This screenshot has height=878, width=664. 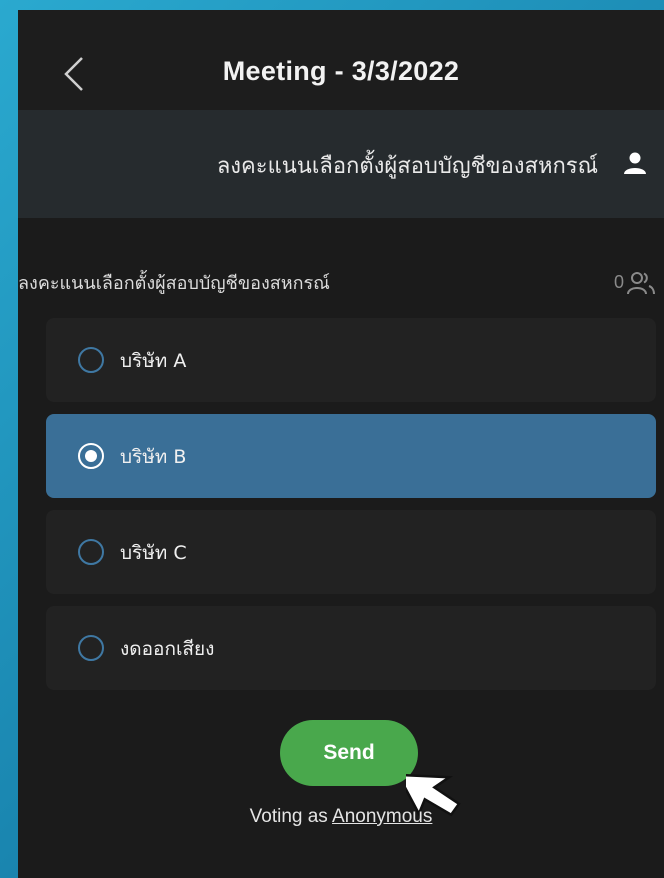 I want to click on send-button: Send, so click(x=349, y=753).